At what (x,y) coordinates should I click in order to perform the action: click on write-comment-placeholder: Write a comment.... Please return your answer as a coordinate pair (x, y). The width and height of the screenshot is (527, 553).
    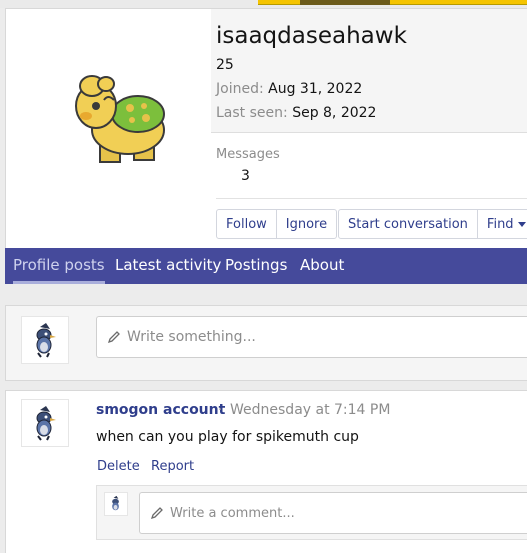
    Looking at the image, I should click on (232, 513).